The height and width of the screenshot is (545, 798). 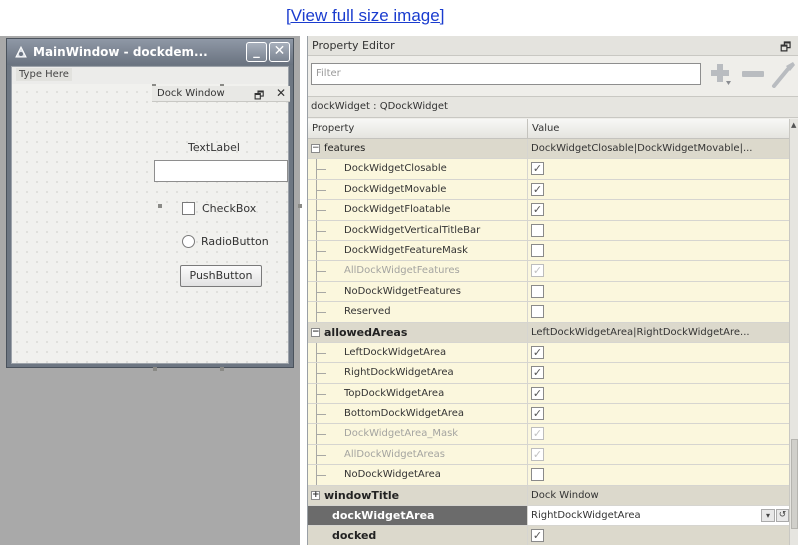 I want to click on property-row: dockWidgetArea RightDockWidgetArea ▾ ↺, so click(x=548, y=516).